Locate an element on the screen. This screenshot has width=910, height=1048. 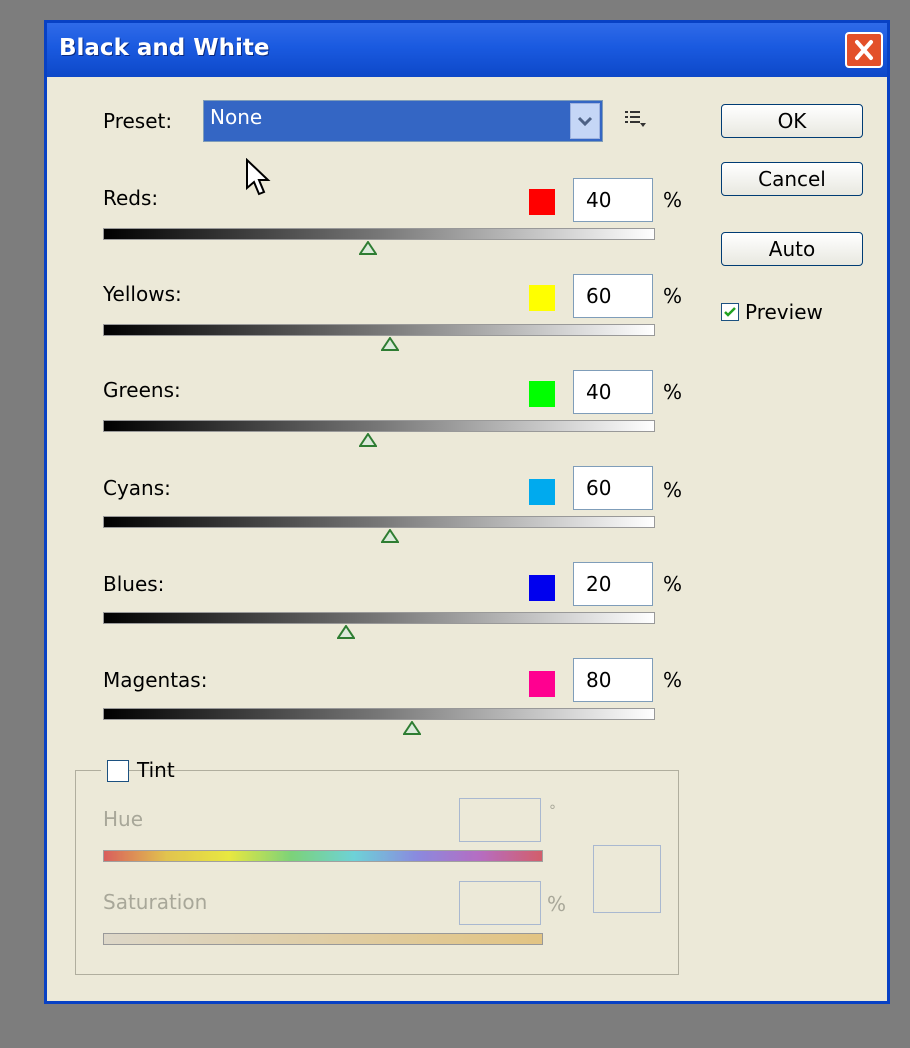
channel-swatch-magentas is located at coordinates (542, 684).